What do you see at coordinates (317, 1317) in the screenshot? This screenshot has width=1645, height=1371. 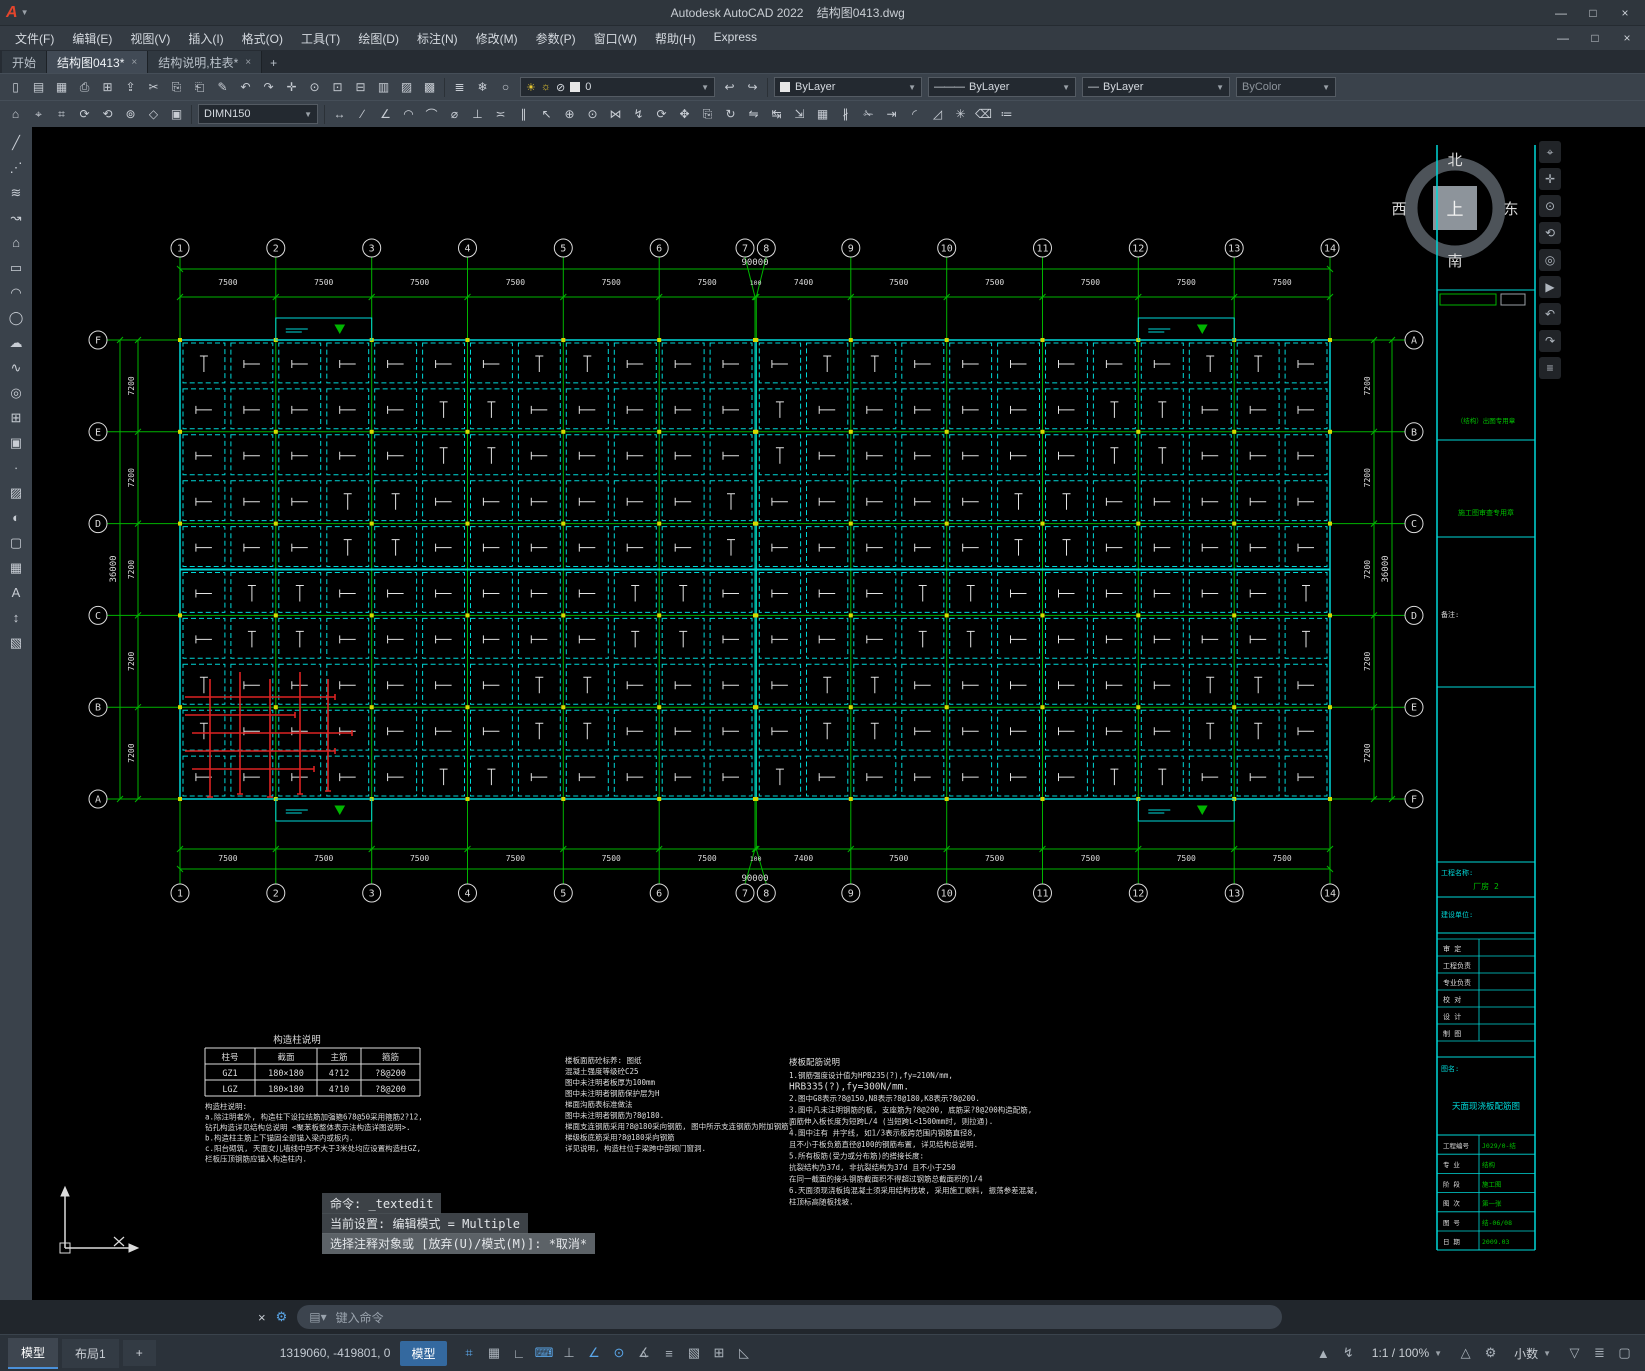 I see `command-recent-icon: ▤▾` at bounding box center [317, 1317].